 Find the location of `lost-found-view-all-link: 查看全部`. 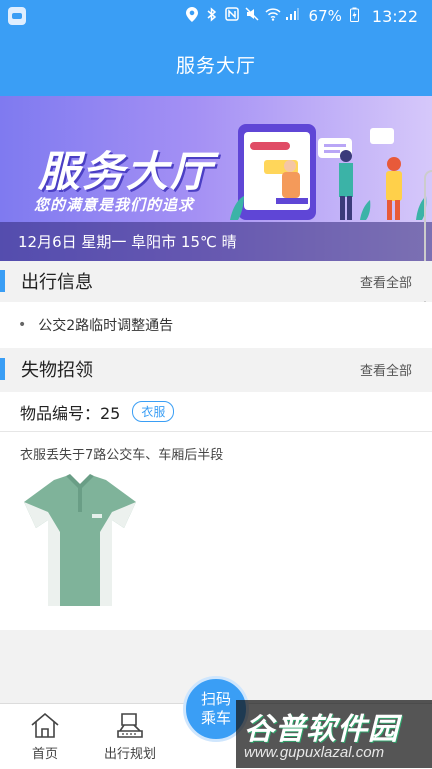

lost-found-view-all-link: 查看全部 is located at coordinates (386, 369).